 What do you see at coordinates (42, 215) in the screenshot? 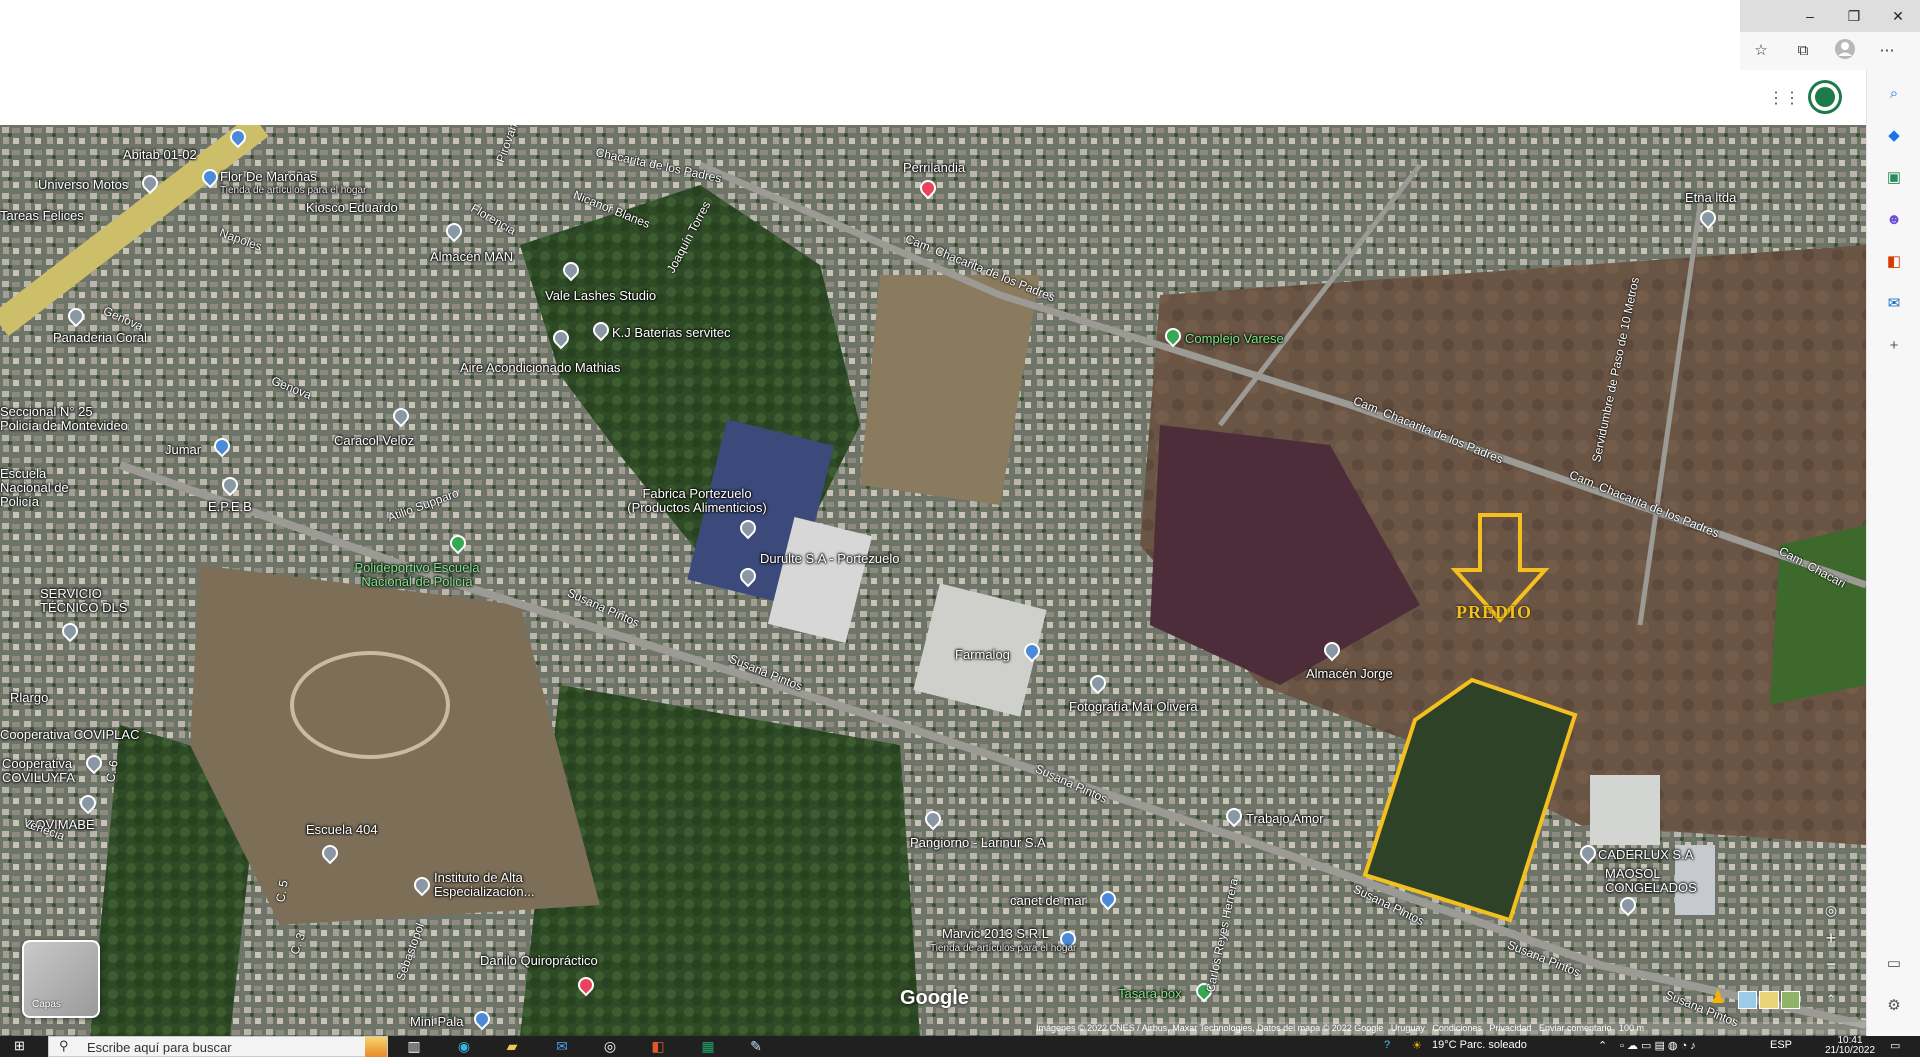
I see `place-label: Tareas Felices` at bounding box center [42, 215].